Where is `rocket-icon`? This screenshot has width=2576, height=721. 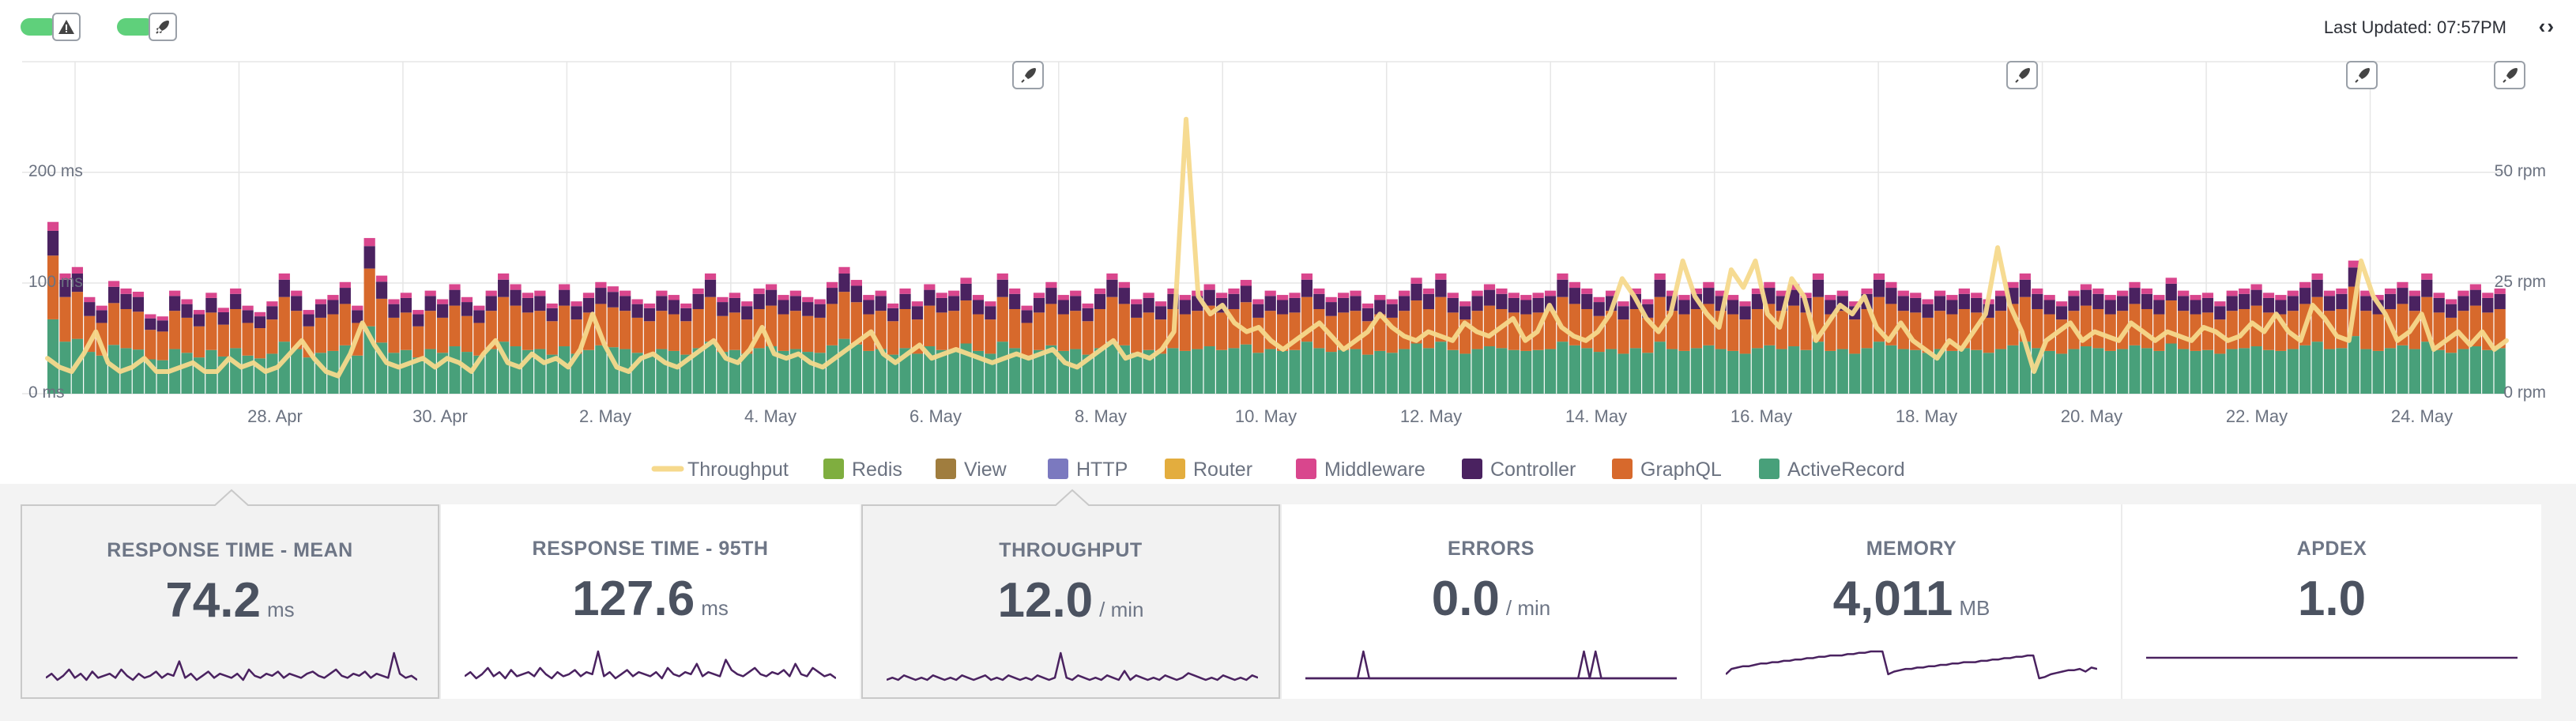 rocket-icon is located at coordinates (163, 27).